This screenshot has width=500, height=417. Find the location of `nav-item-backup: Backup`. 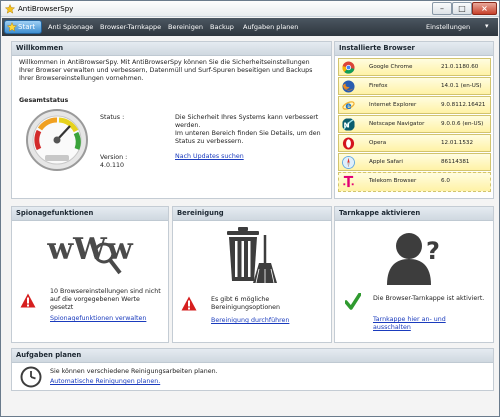

nav-item-backup: Backup is located at coordinates (222, 27).